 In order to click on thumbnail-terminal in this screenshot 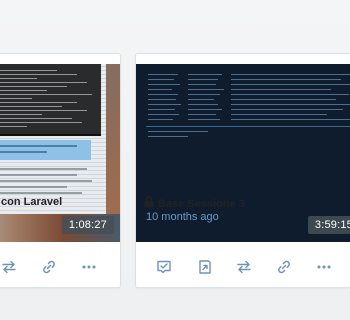, I will do `click(50, 100)`.